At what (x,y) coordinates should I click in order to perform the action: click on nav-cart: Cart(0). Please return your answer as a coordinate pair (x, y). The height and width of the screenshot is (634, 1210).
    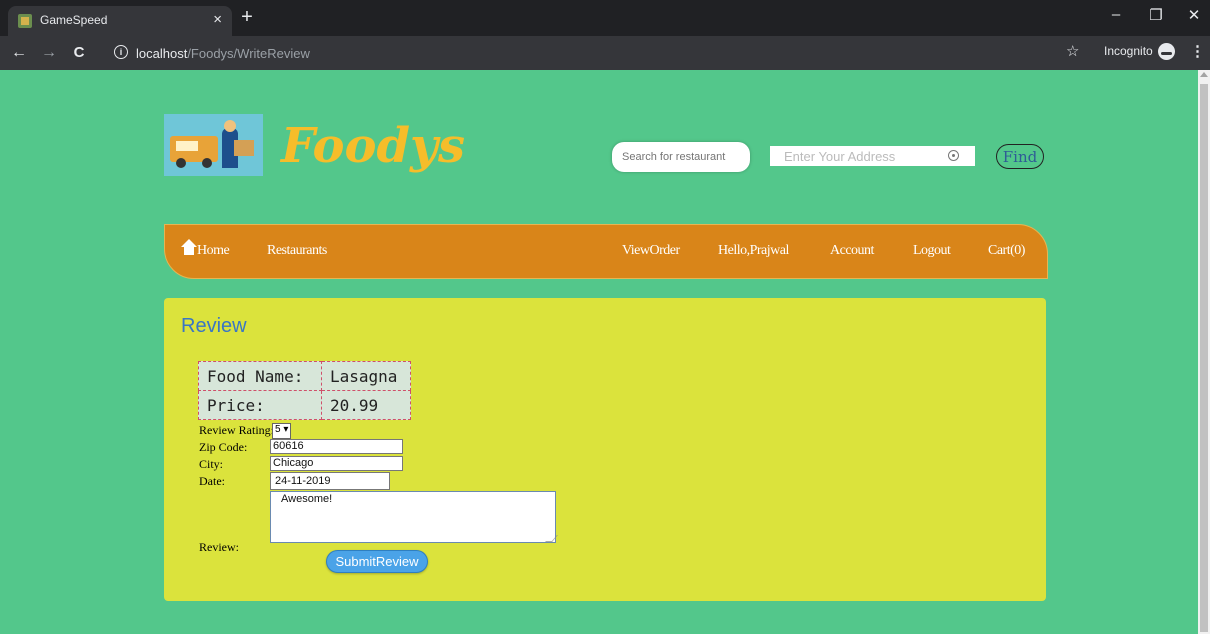
    Looking at the image, I should click on (1006, 251).